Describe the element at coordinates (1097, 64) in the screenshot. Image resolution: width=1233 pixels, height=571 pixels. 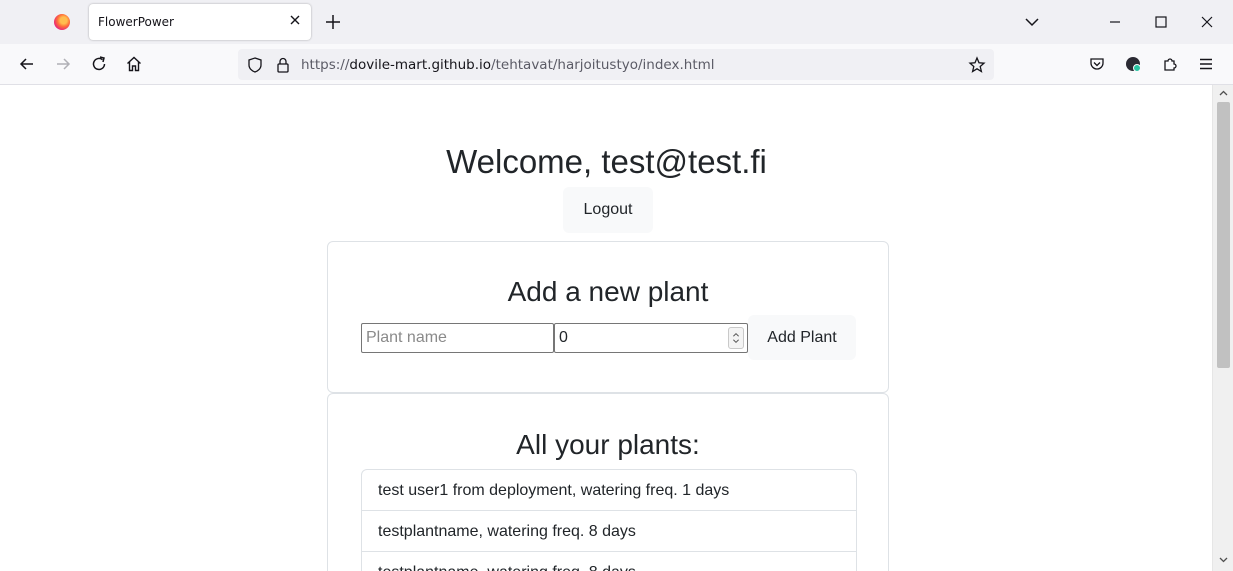
I see `pocket-icon` at that location.